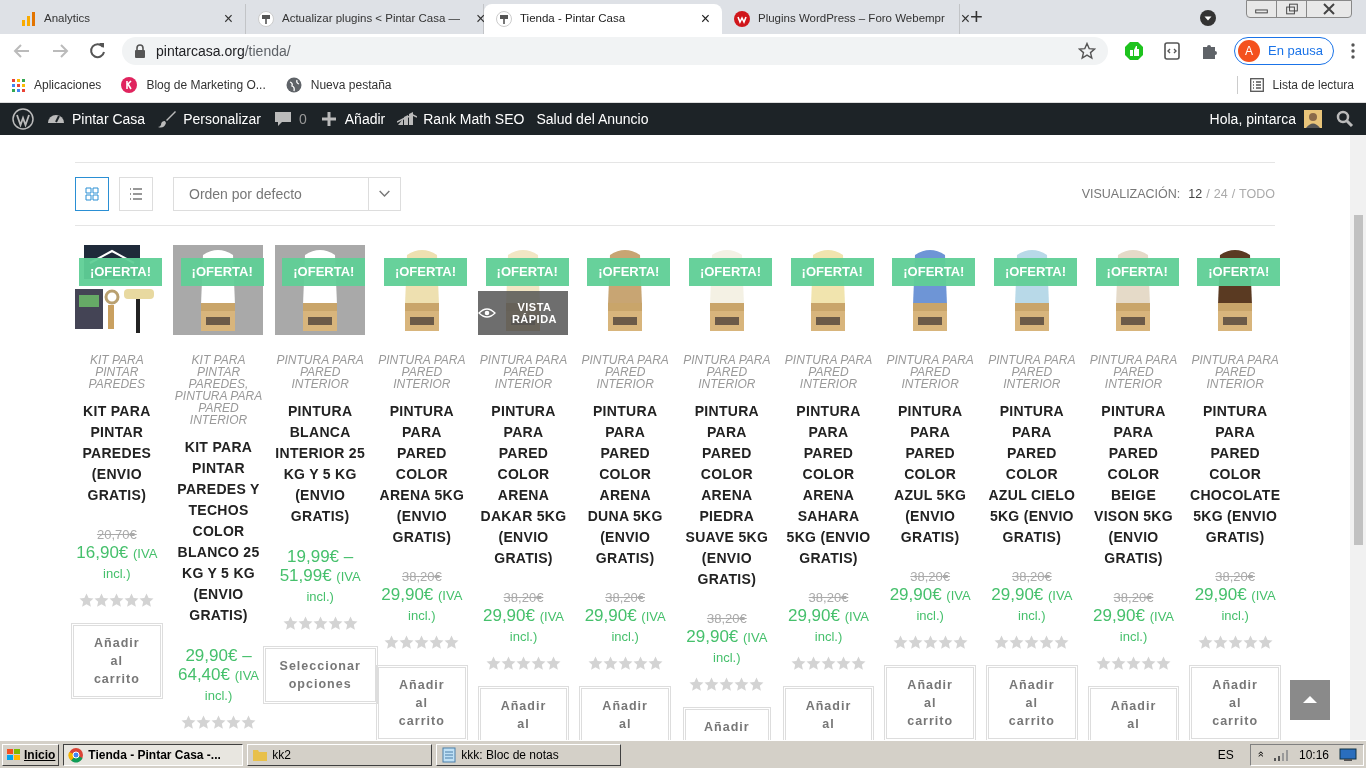  What do you see at coordinates (930, 474) in the screenshot?
I see `product-title: PINTURA PARA PARED COLOR AZUL 5KG (ENVIO GRATIS)` at bounding box center [930, 474].